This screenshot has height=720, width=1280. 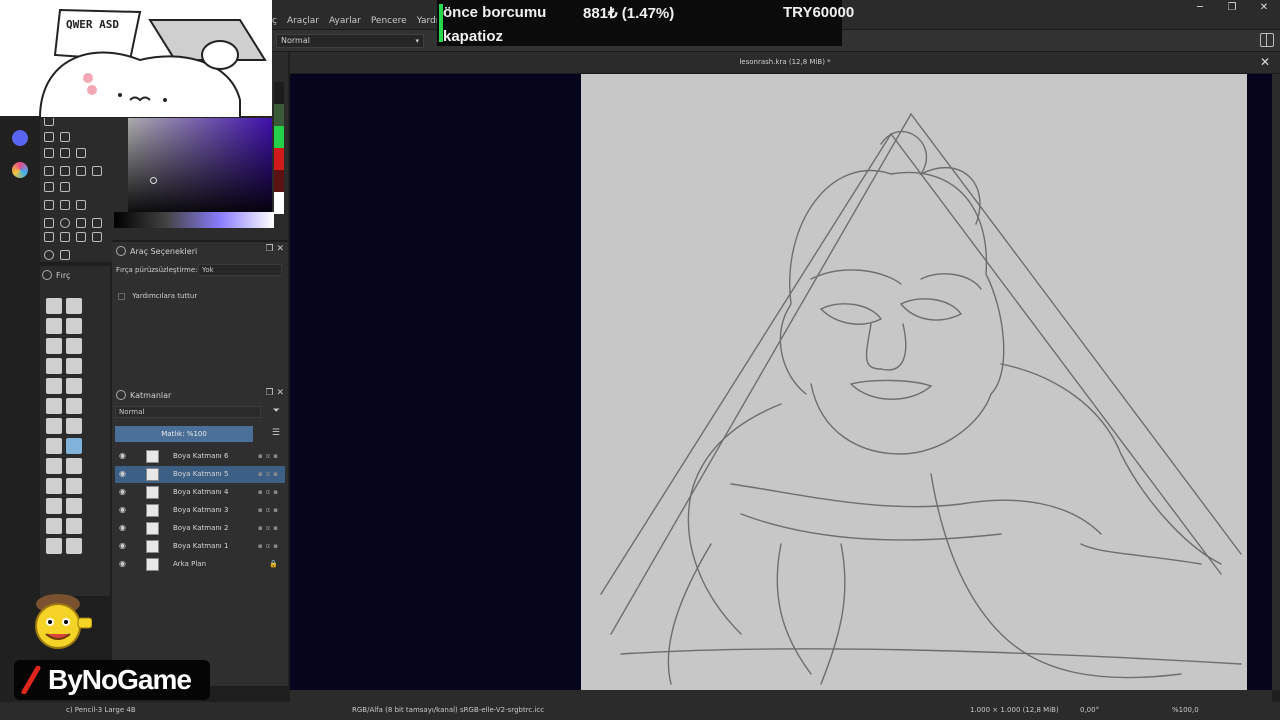 I want to click on close-window-button: ✕, so click(x=1264, y=7).